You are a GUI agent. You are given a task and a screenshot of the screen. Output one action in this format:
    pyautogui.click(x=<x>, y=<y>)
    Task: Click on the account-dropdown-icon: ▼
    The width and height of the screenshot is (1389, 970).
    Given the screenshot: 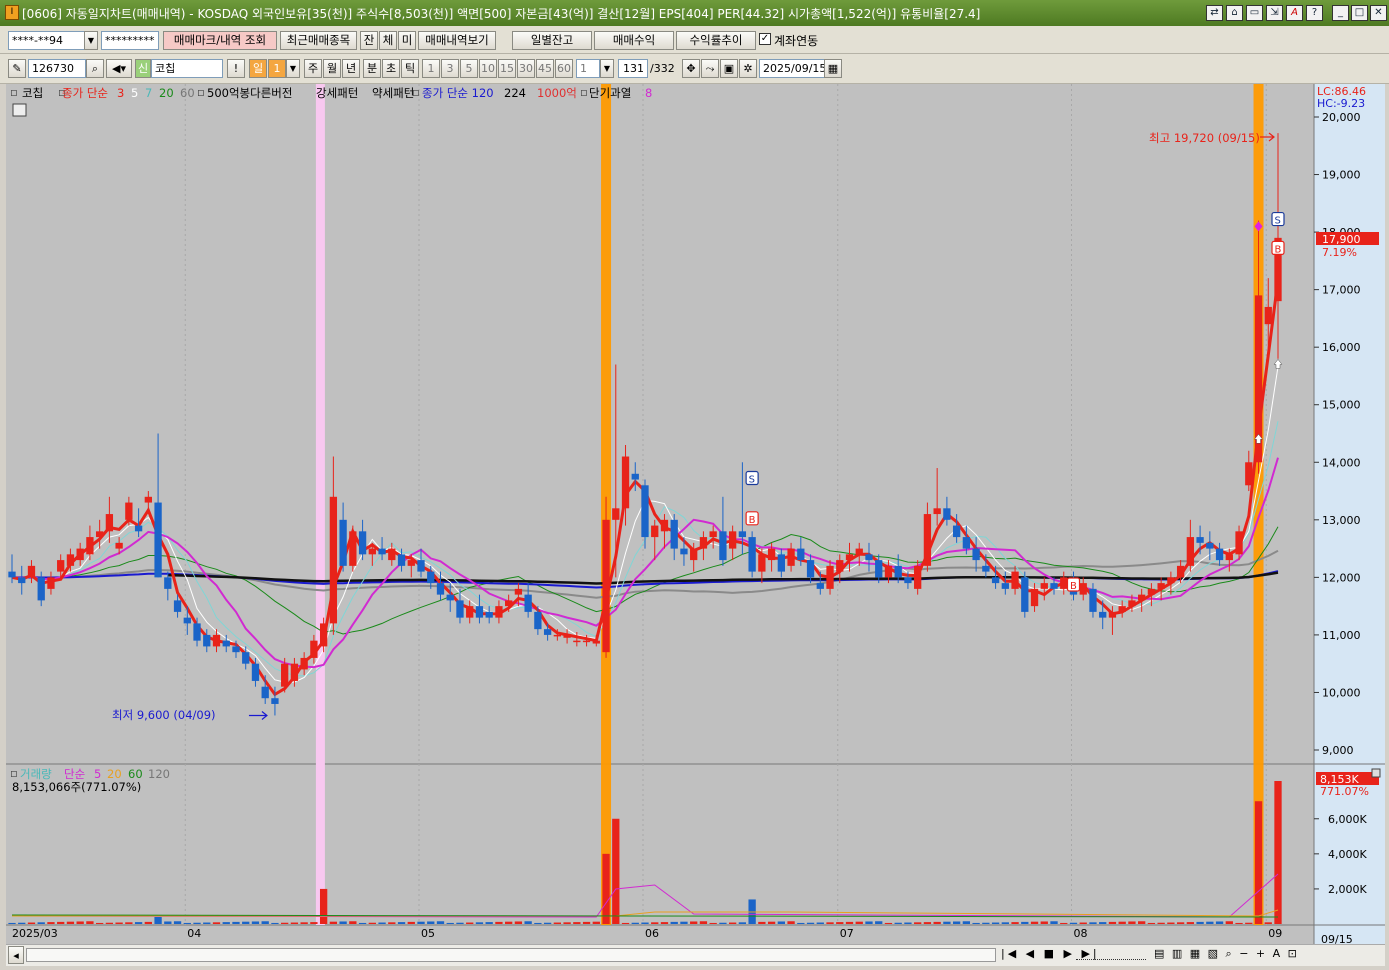 What is the action you would take?
    pyautogui.click(x=91, y=40)
    